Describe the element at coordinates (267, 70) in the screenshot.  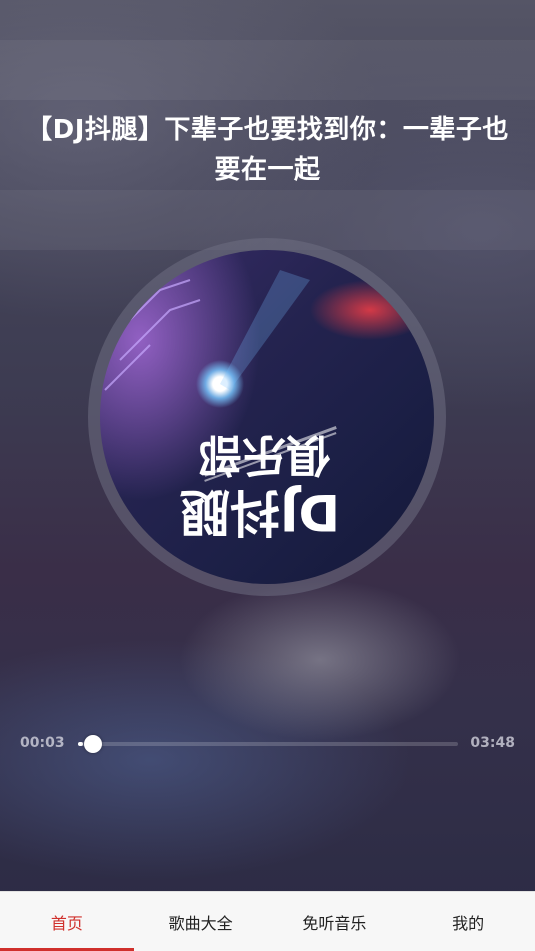
I see `background-blur-band` at that location.